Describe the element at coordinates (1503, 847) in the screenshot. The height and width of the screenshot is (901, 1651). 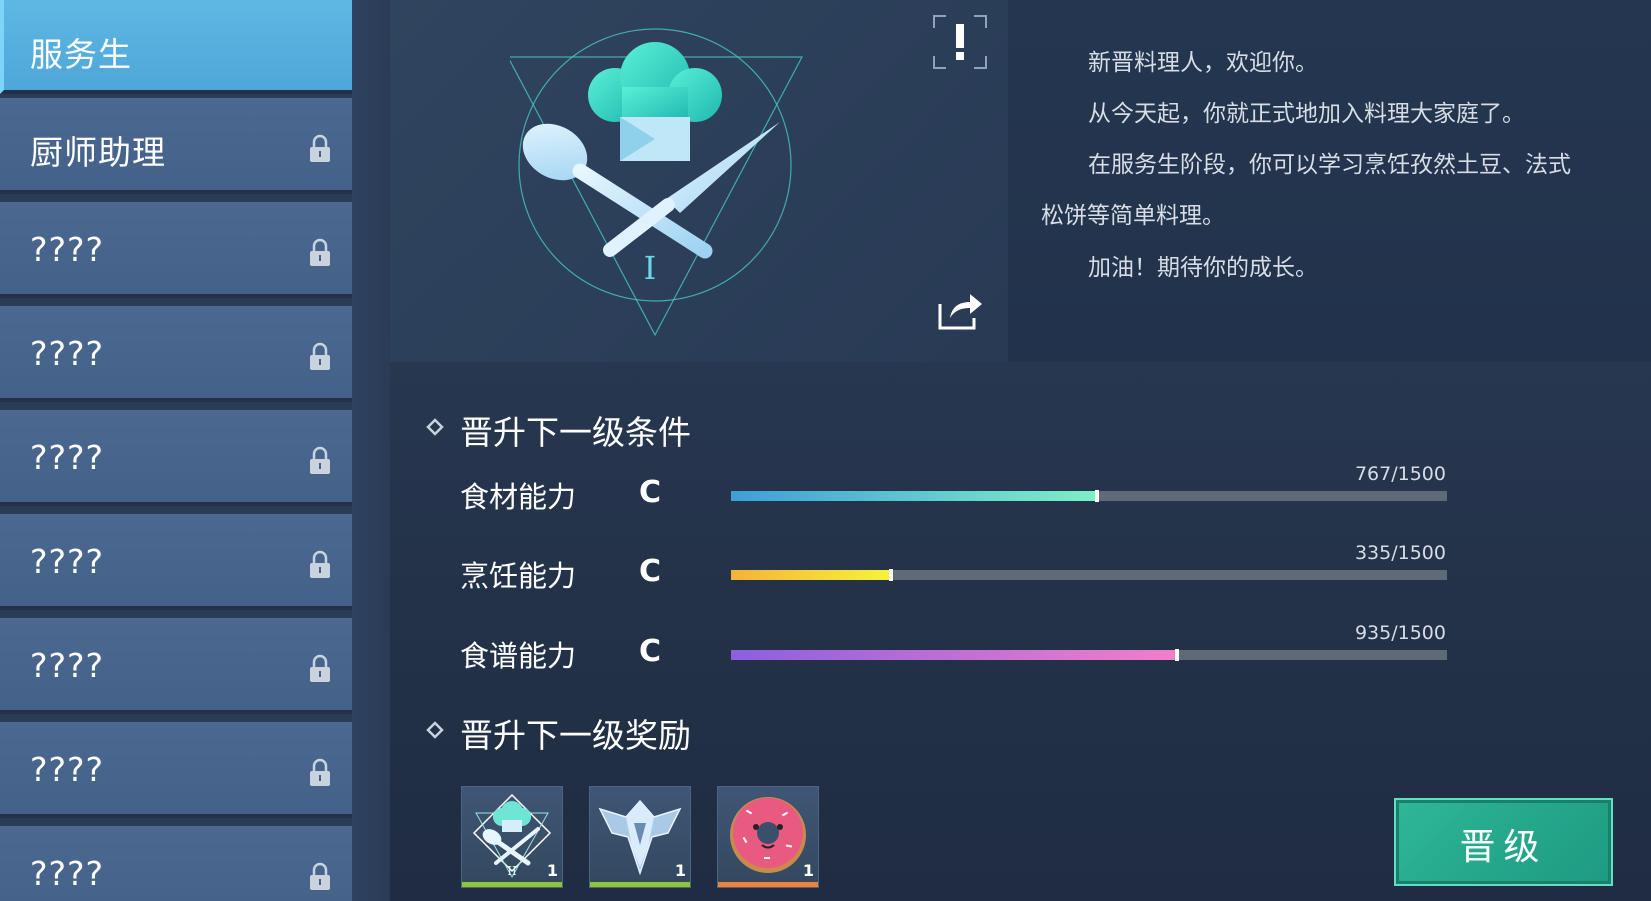
I see `promote-button-label: 晋级` at that location.